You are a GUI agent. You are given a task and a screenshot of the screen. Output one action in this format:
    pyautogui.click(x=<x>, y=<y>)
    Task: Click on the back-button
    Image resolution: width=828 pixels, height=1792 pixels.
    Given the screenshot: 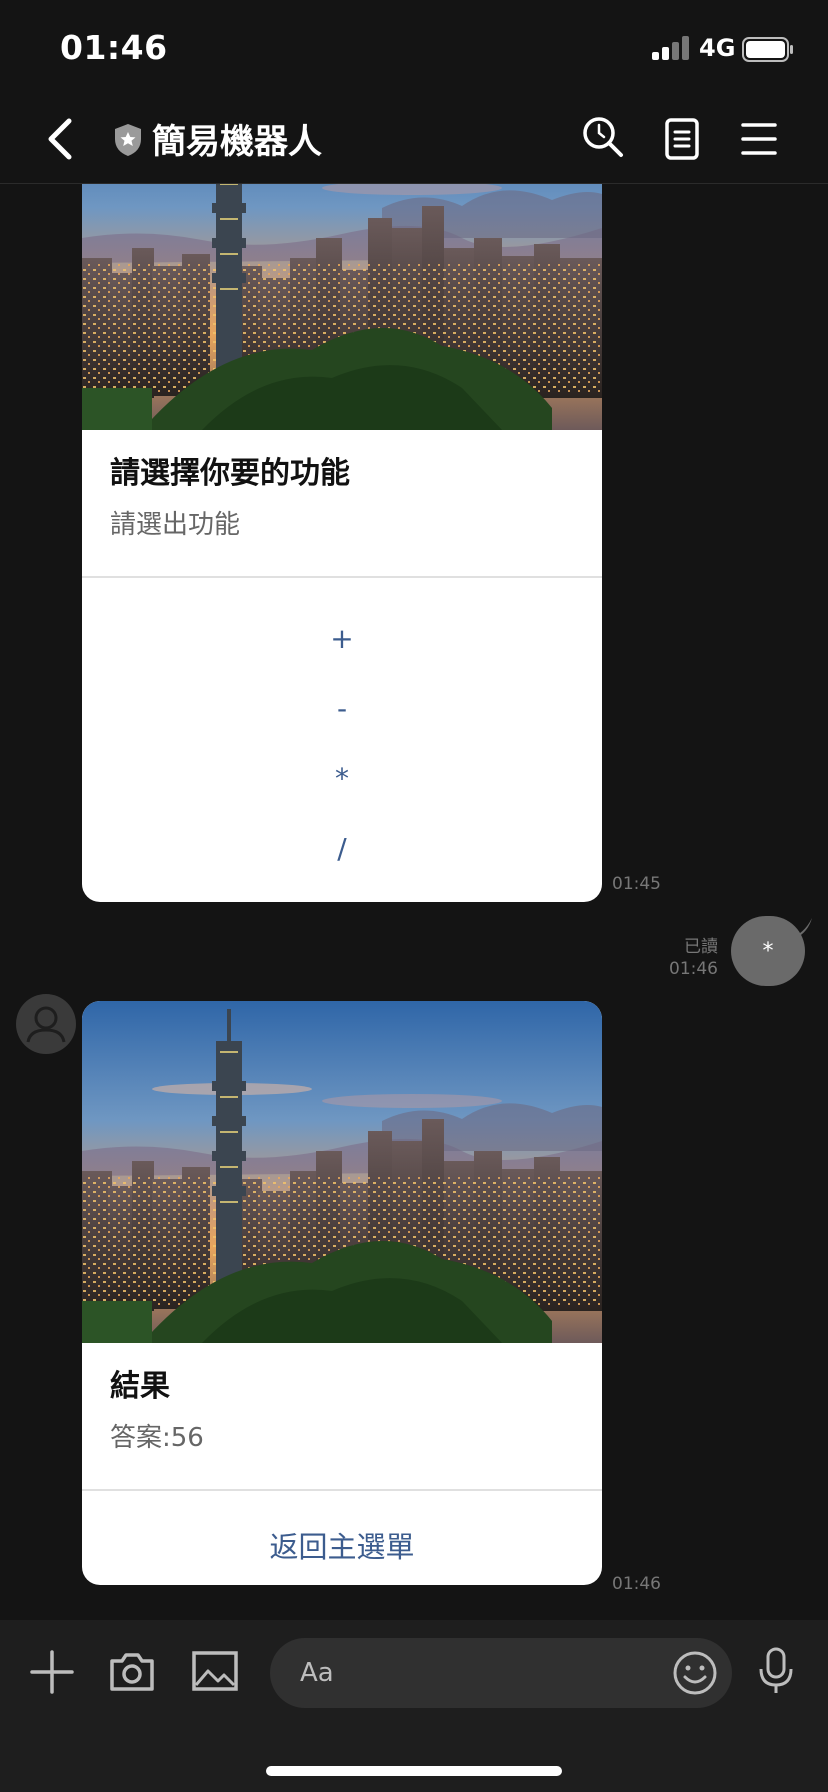 What is the action you would take?
    pyautogui.click(x=60, y=139)
    